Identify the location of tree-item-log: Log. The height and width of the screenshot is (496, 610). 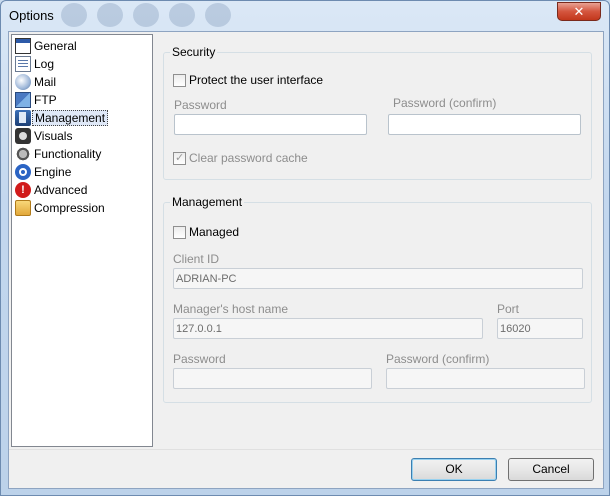
(34, 64).